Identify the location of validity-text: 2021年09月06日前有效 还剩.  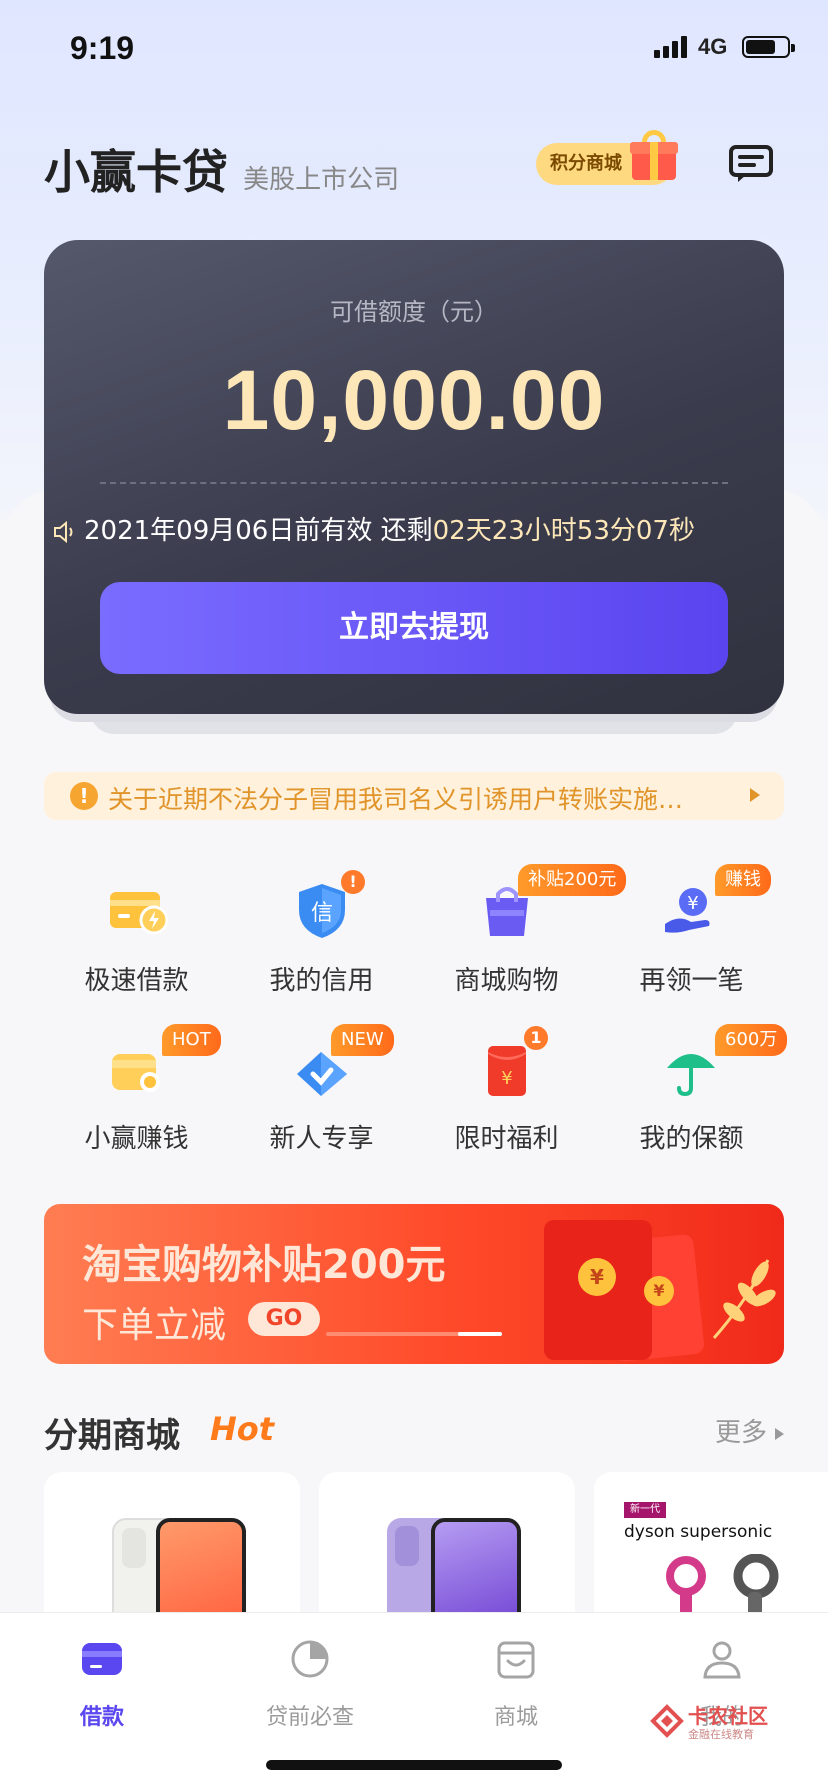
(258, 531).